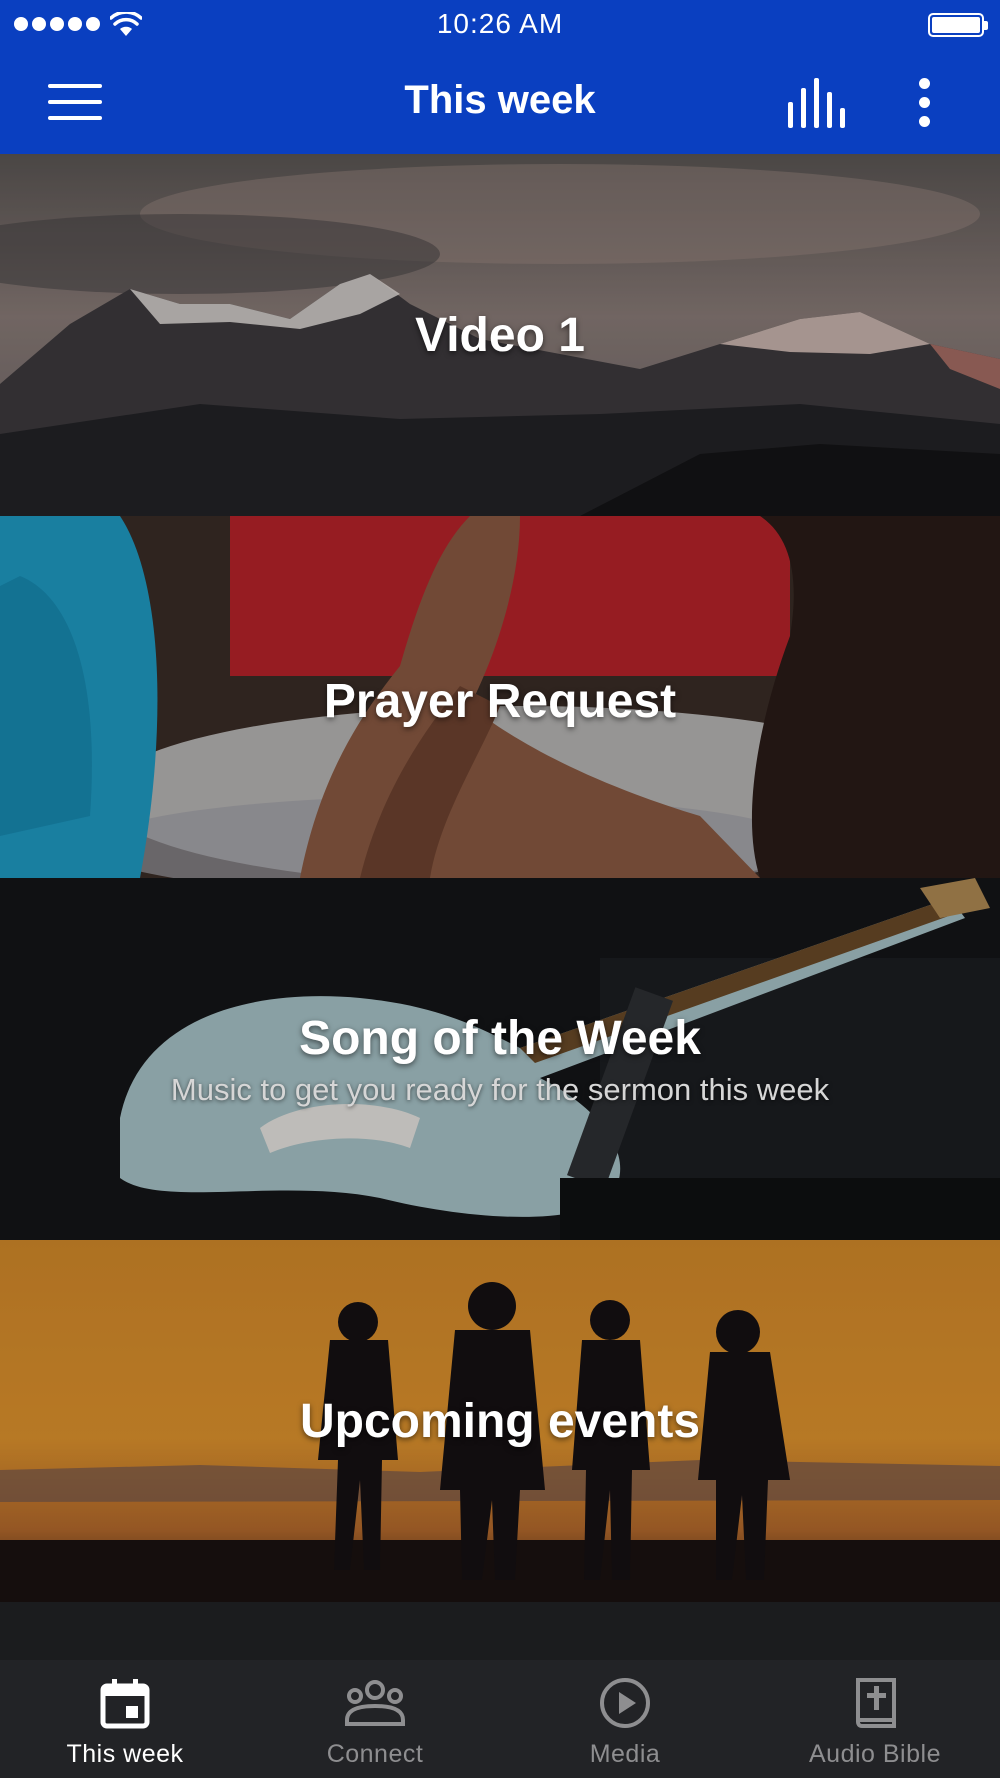 Image resolution: width=1000 pixels, height=1778 pixels. What do you see at coordinates (924, 103) in the screenshot?
I see `more-options-button` at bounding box center [924, 103].